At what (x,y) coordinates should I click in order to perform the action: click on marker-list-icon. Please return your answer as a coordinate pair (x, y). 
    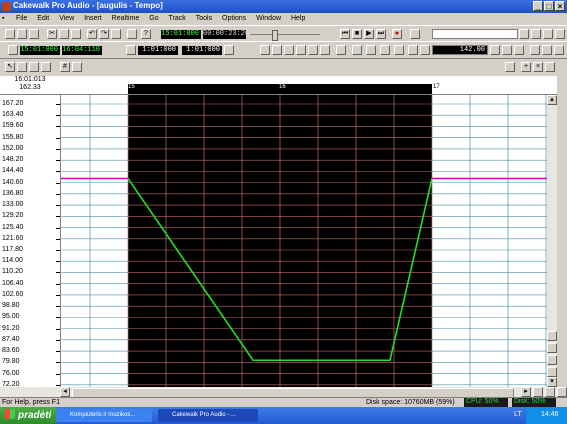
    Looking at the image, I should click on (560, 34).